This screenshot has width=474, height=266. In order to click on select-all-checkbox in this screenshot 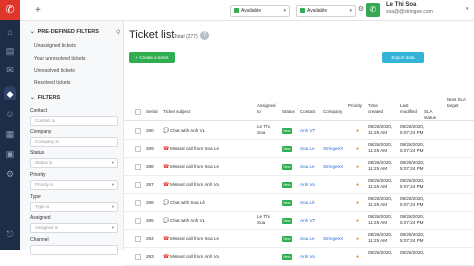, I will do `click(138, 112)`.